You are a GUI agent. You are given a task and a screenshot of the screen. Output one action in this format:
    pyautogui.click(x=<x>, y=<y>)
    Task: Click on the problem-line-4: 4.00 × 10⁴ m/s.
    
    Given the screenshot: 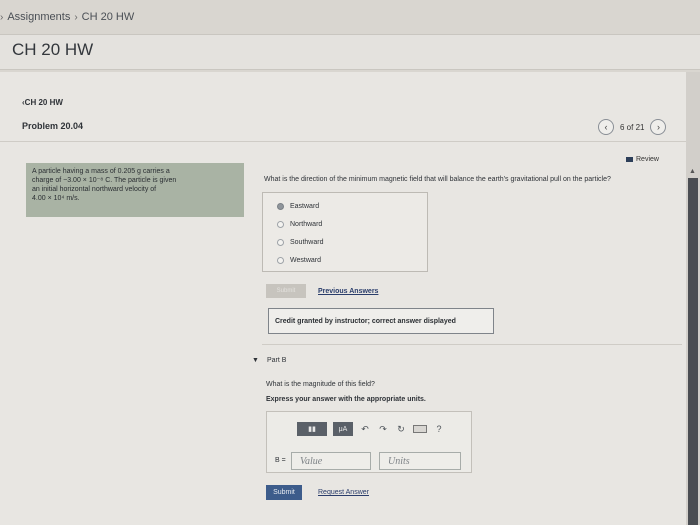 What is the action you would take?
    pyautogui.click(x=56, y=198)
    